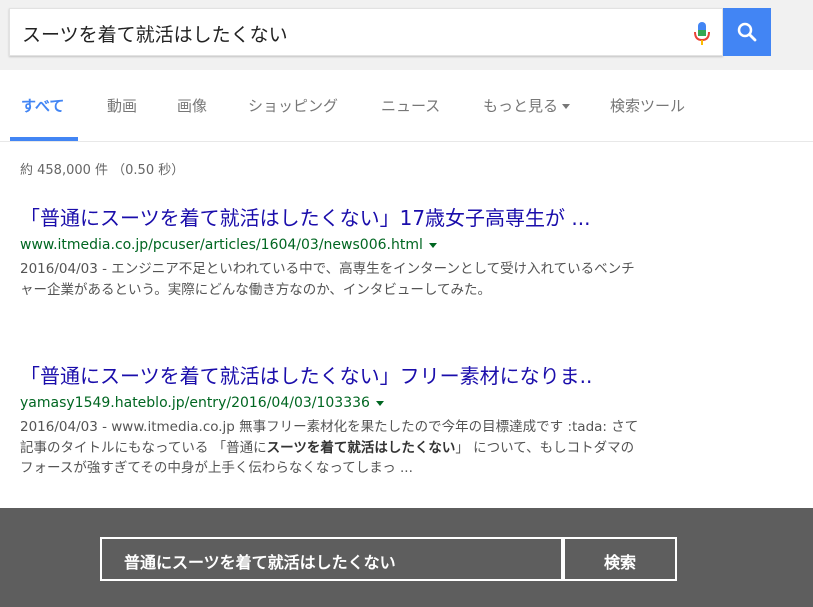 This screenshot has height=607, width=813. I want to click on result-stats: 約 458,000 件 （0.50 秒）, so click(102, 170).